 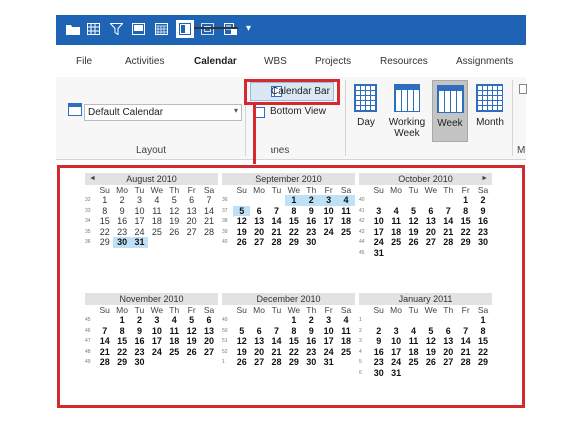 I want to click on tab-projects: Projects, so click(x=333, y=61).